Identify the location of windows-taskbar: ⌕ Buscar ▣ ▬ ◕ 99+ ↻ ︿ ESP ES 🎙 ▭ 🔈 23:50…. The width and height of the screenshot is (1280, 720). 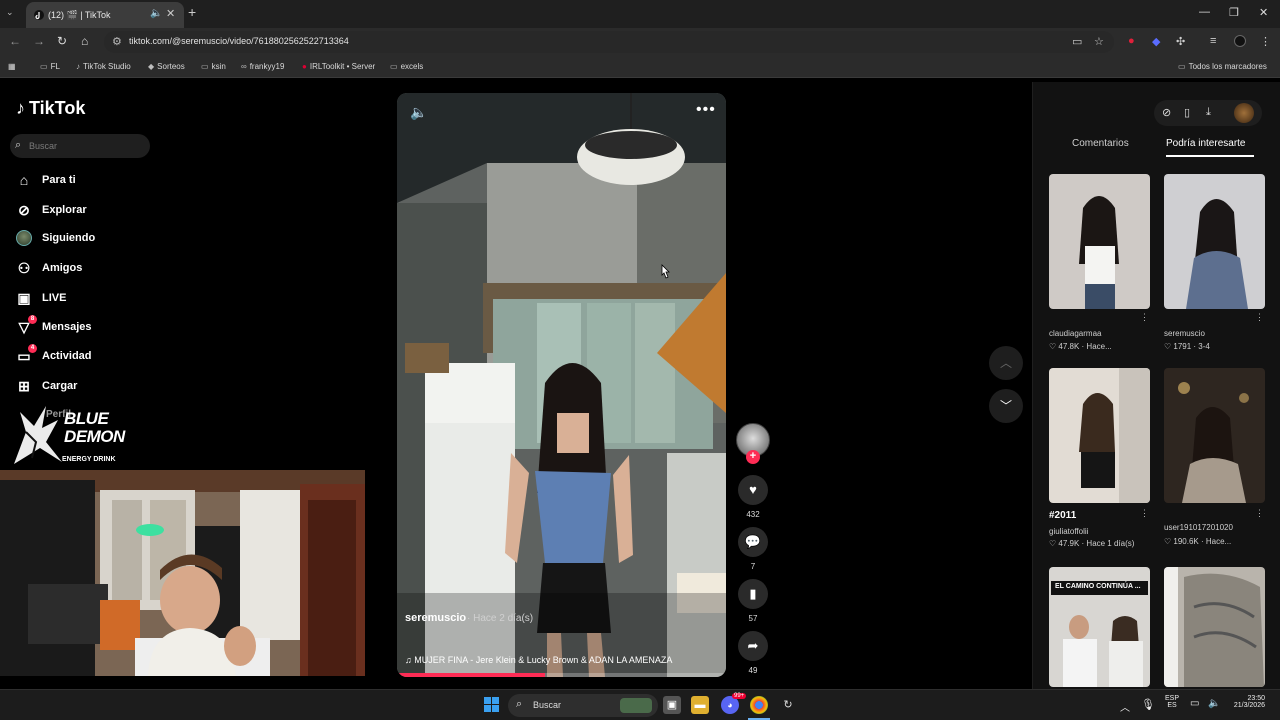
(640, 704).